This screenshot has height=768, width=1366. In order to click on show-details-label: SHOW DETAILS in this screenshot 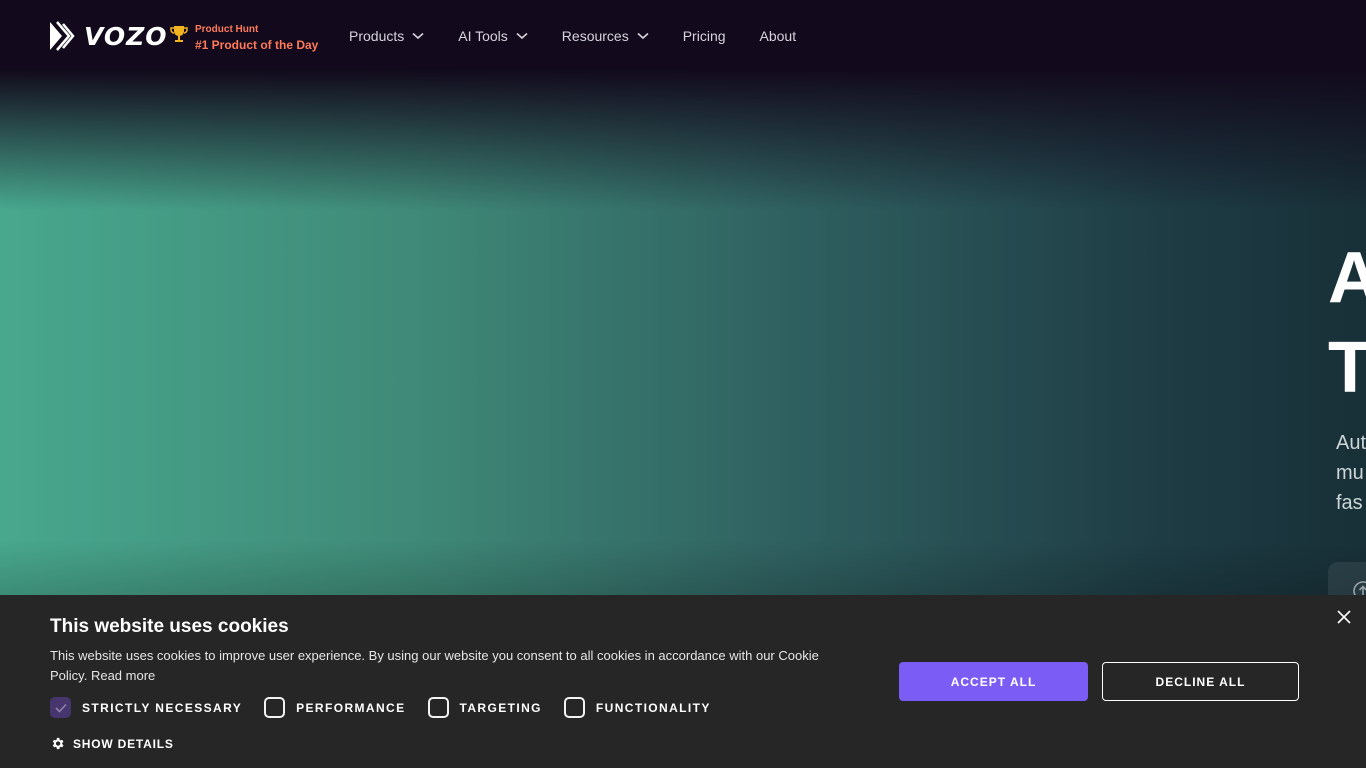, I will do `click(123, 743)`.